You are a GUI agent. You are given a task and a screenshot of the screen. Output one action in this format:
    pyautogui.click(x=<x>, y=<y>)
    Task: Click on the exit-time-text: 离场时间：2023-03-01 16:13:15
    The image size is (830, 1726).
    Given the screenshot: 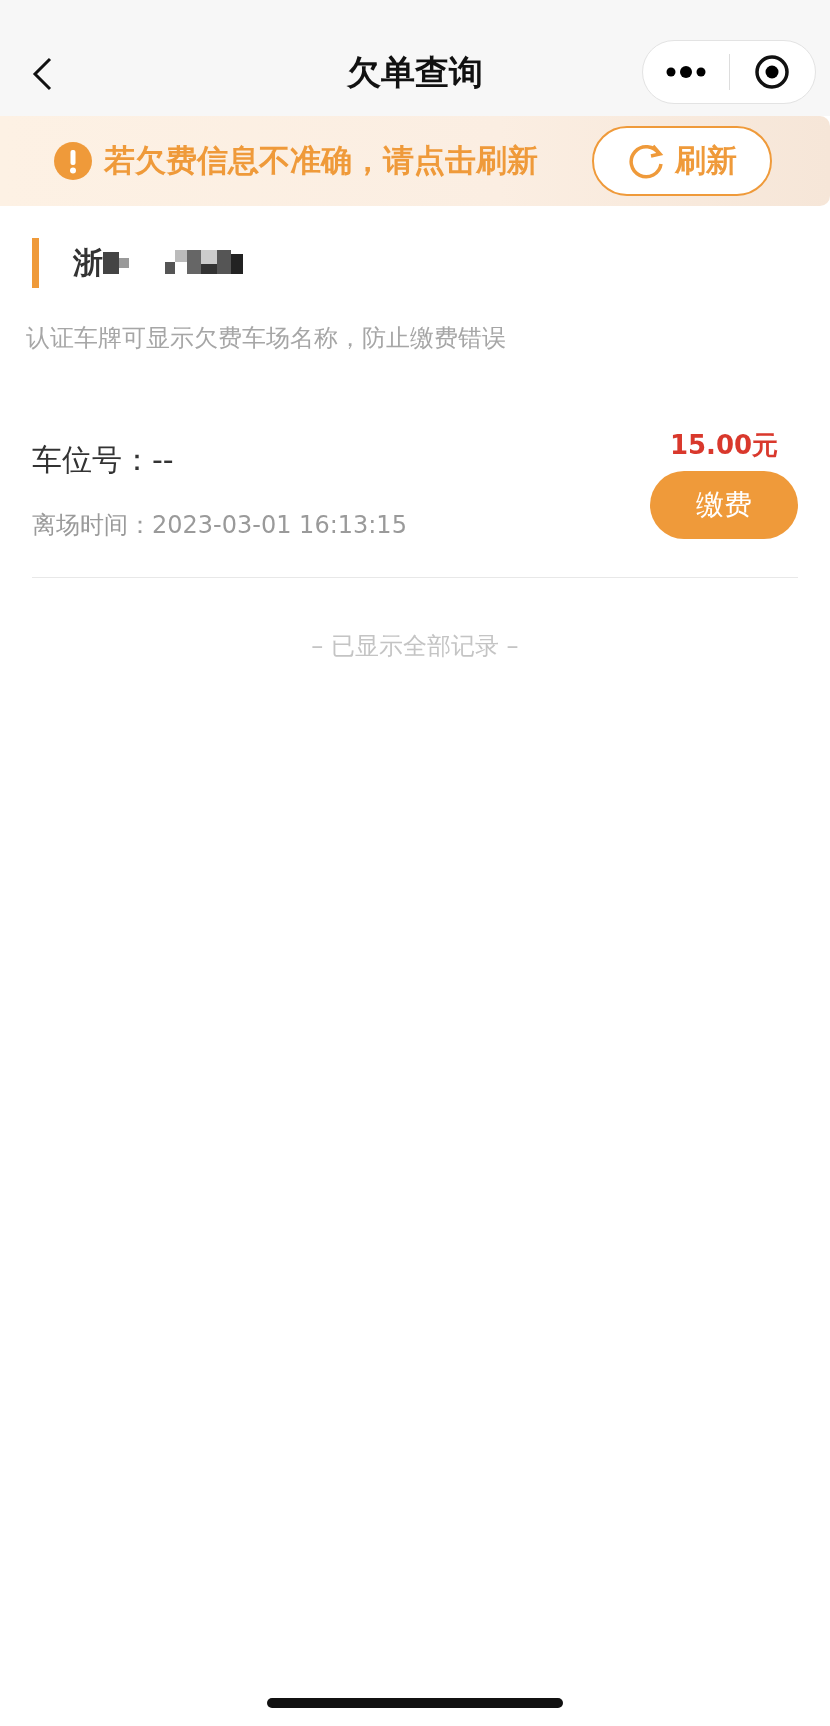 What is the action you would take?
    pyautogui.click(x=219, y=525)
    